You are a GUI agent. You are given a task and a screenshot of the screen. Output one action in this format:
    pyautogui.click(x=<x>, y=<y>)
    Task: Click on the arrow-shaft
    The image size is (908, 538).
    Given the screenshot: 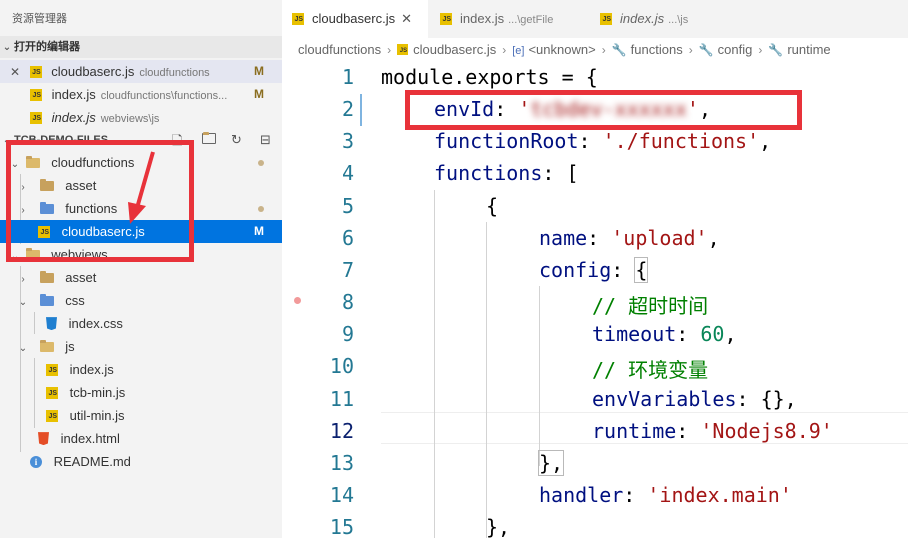 What is the action you would take?
    pyautogui.click(x=145, y=180)
    